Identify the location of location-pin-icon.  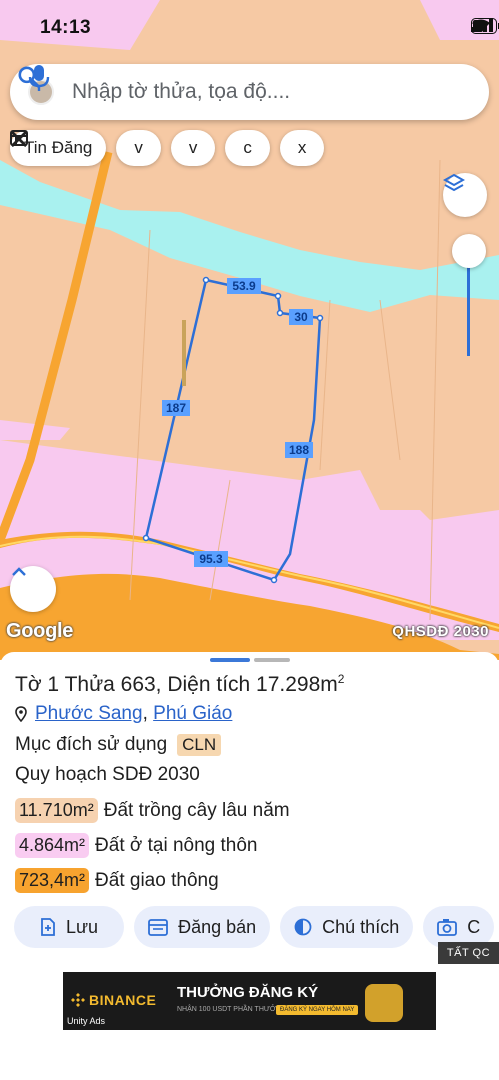
(21, 714).